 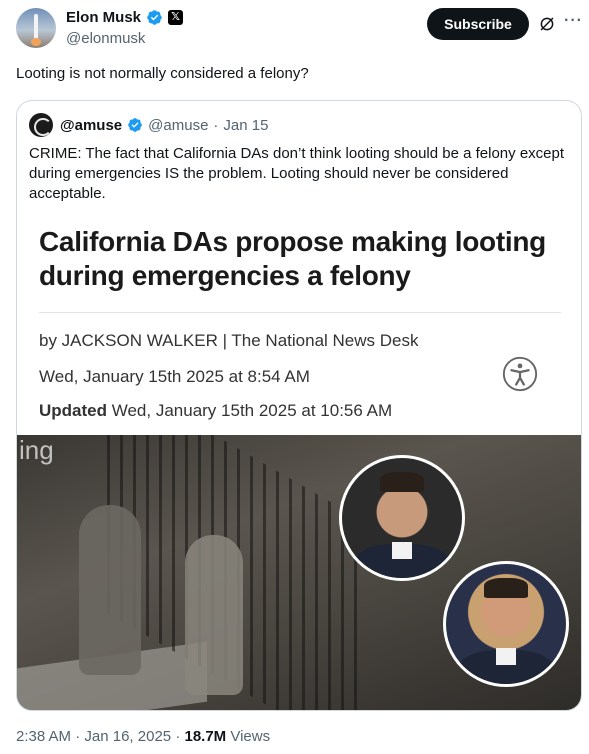 I want to click on article-date: Wed, January 15th 2025 at 8:54 AM, so click(x=174, y=376).